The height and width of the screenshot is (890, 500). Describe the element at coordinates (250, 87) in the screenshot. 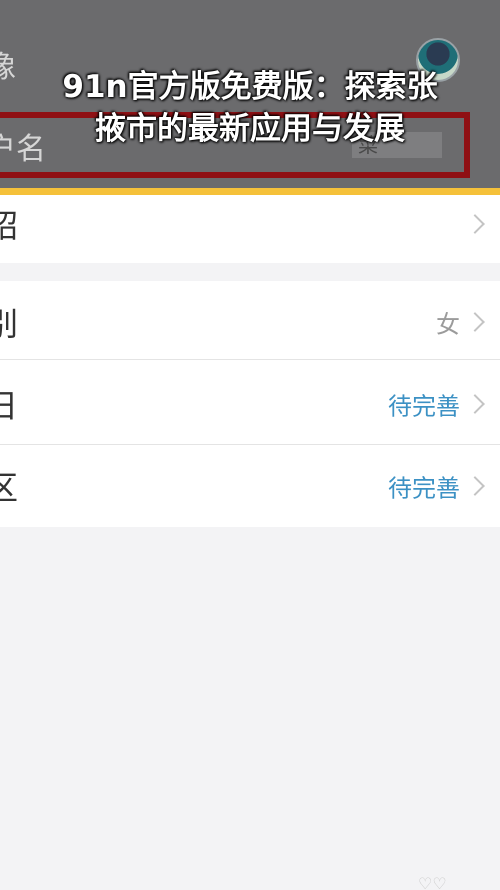

I see `headline-line-1: 91n官方版免费版：探索张` at that location.